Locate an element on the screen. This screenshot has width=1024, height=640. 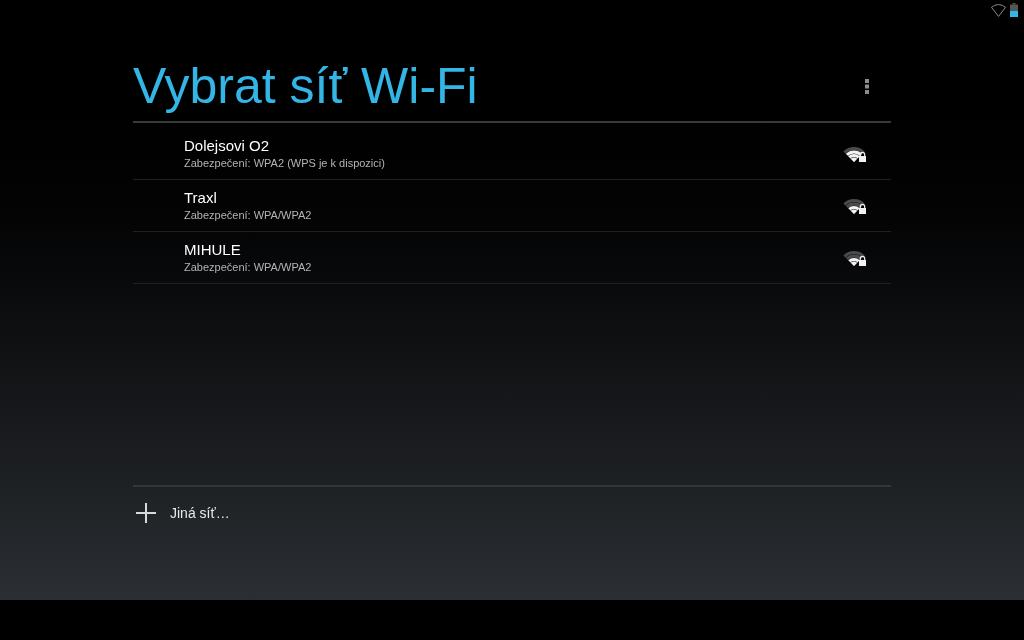
network-list-item: Dolejsovi O2 Zabezpečení: WPA2 (WPS je k dispozici) is located at coordinates (512, 154).